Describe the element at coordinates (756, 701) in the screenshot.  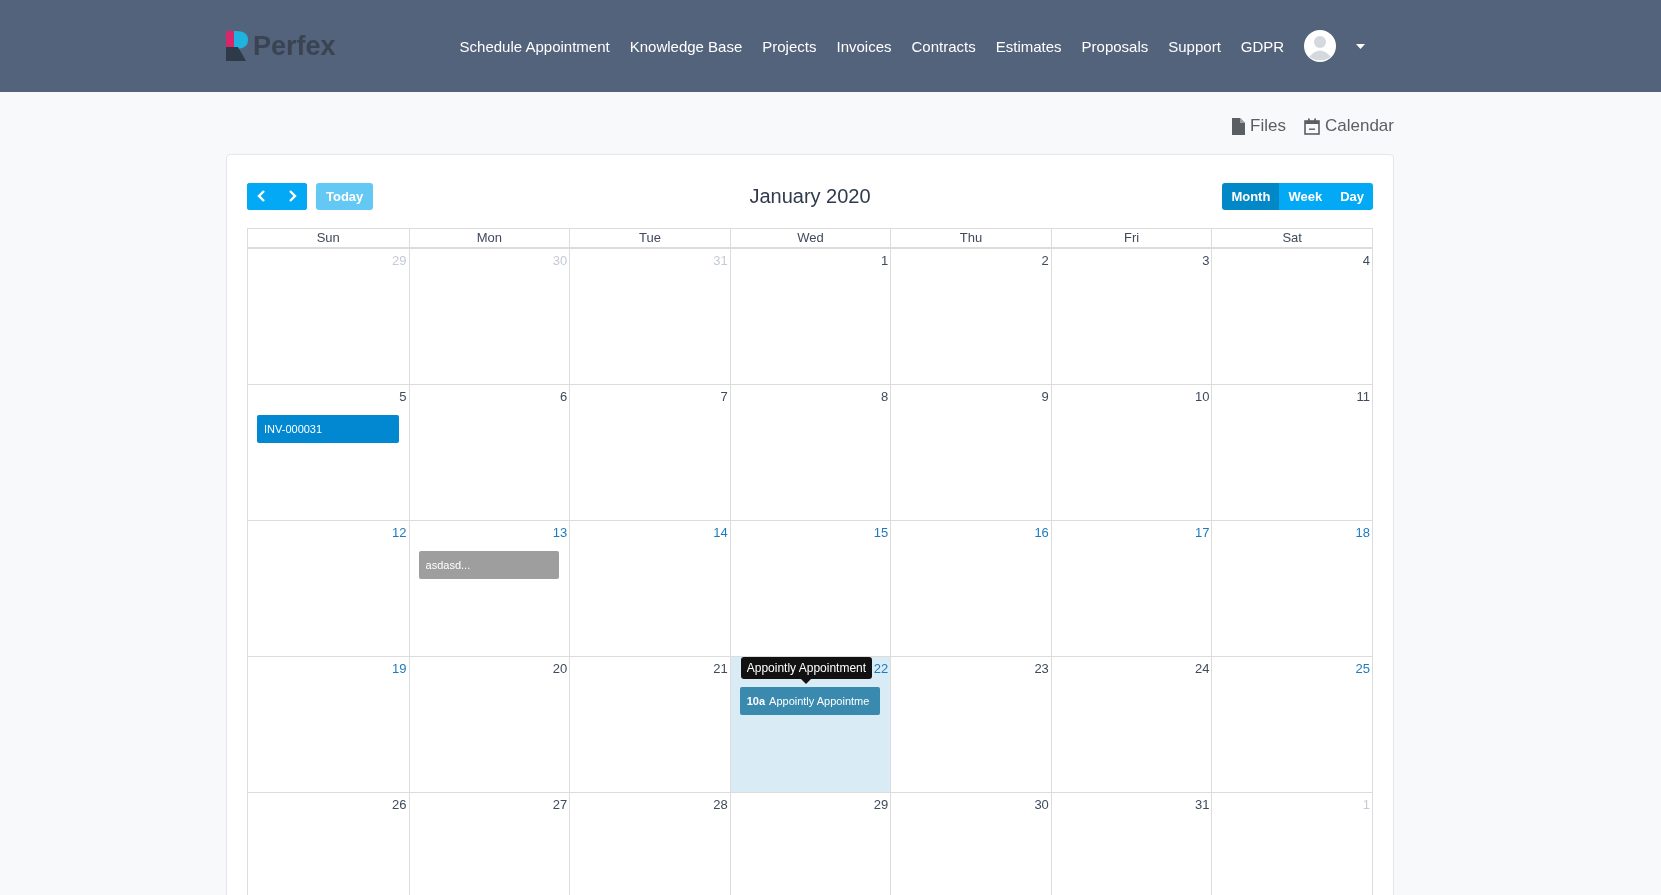
I see `event-time: 10a` at that location.